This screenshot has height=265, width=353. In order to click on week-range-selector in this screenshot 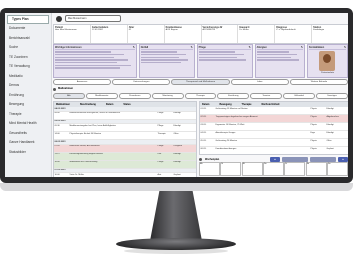, I will do `click(295, 159)`.